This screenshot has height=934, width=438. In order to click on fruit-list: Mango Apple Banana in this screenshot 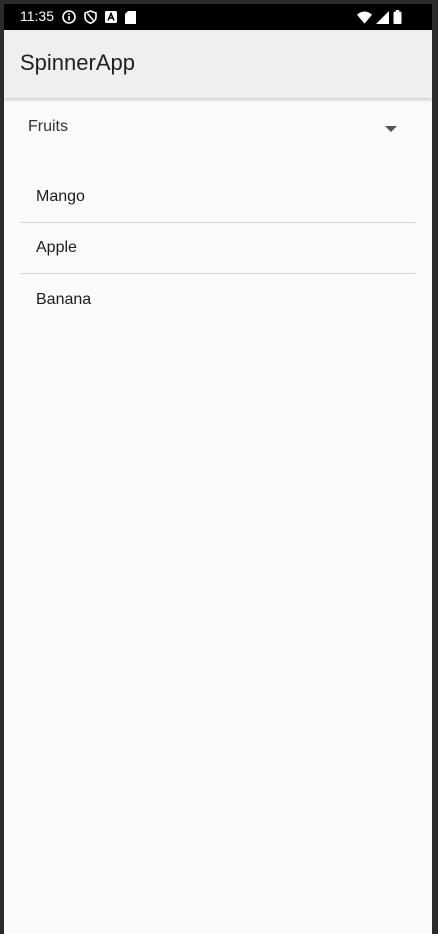, I will do `click(217, 248)`.